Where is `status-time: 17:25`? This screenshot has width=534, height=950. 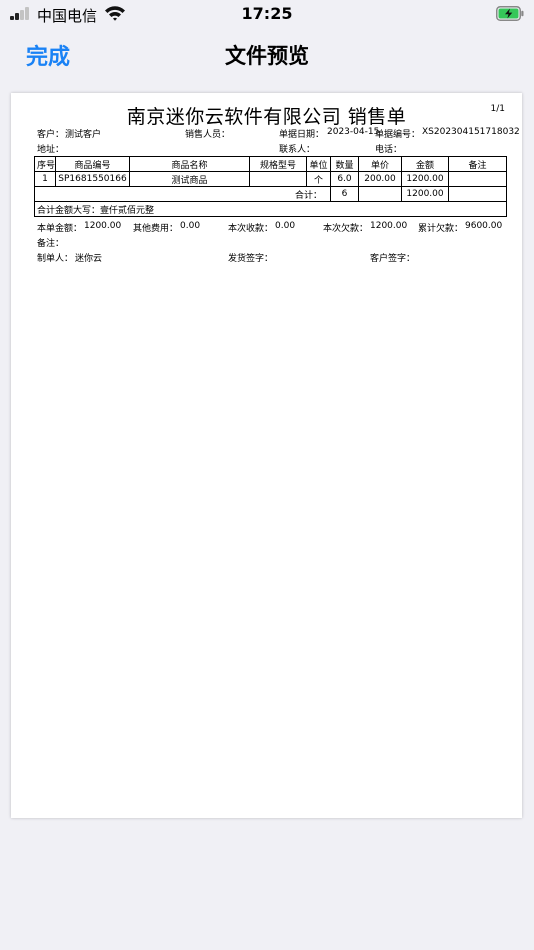
status-time: 17:25 is located at coordinates (267, 13).